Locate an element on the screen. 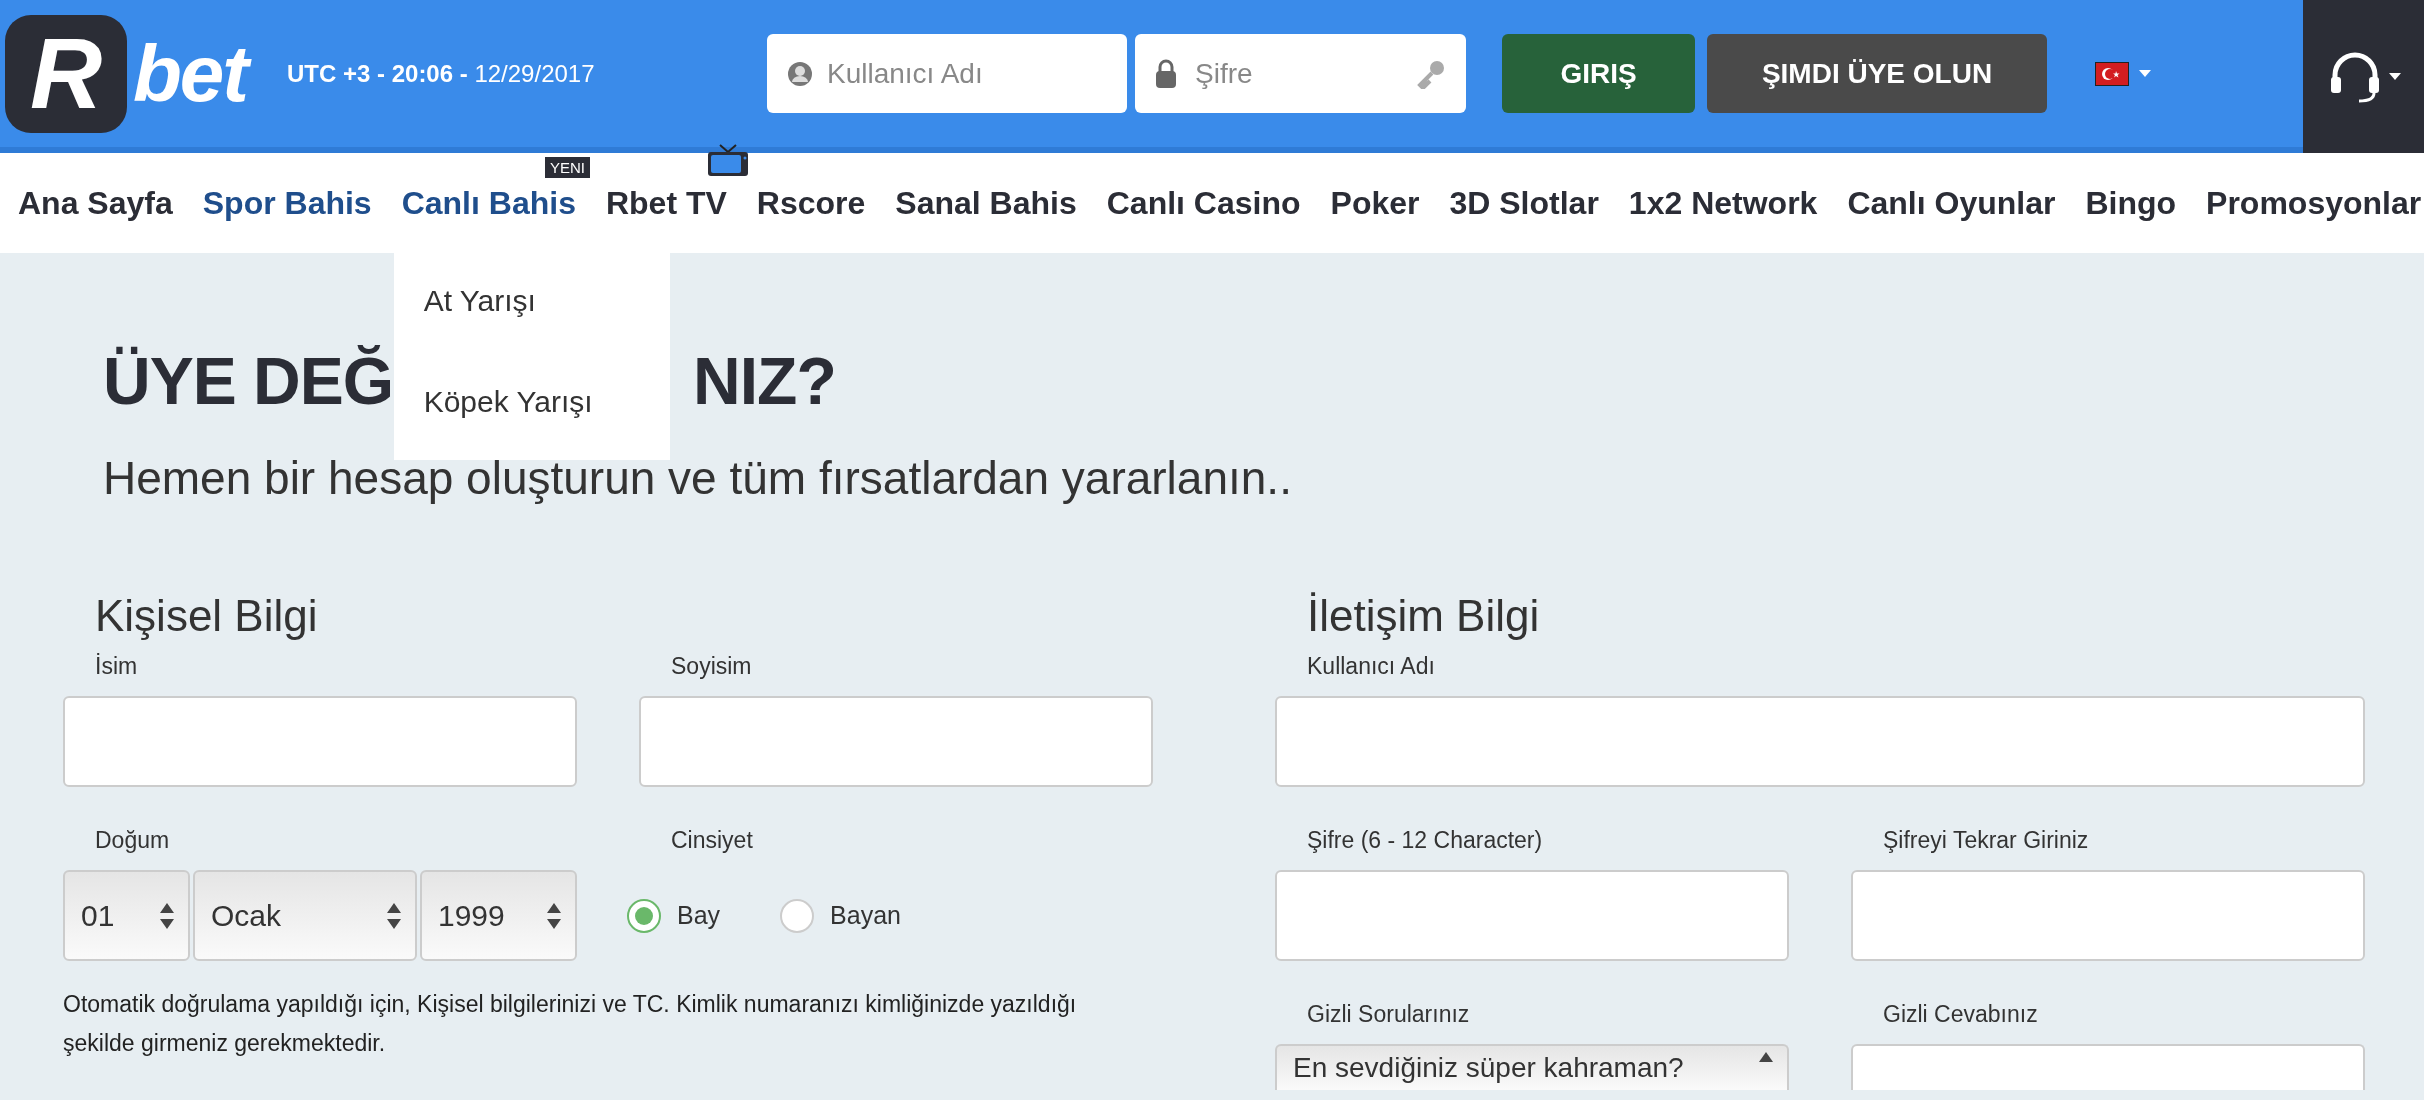 This screenshot has width=2424, height=1100. select-field: En sevdiğiniz süper kahraman? is located at coordinates (1532, 1067).